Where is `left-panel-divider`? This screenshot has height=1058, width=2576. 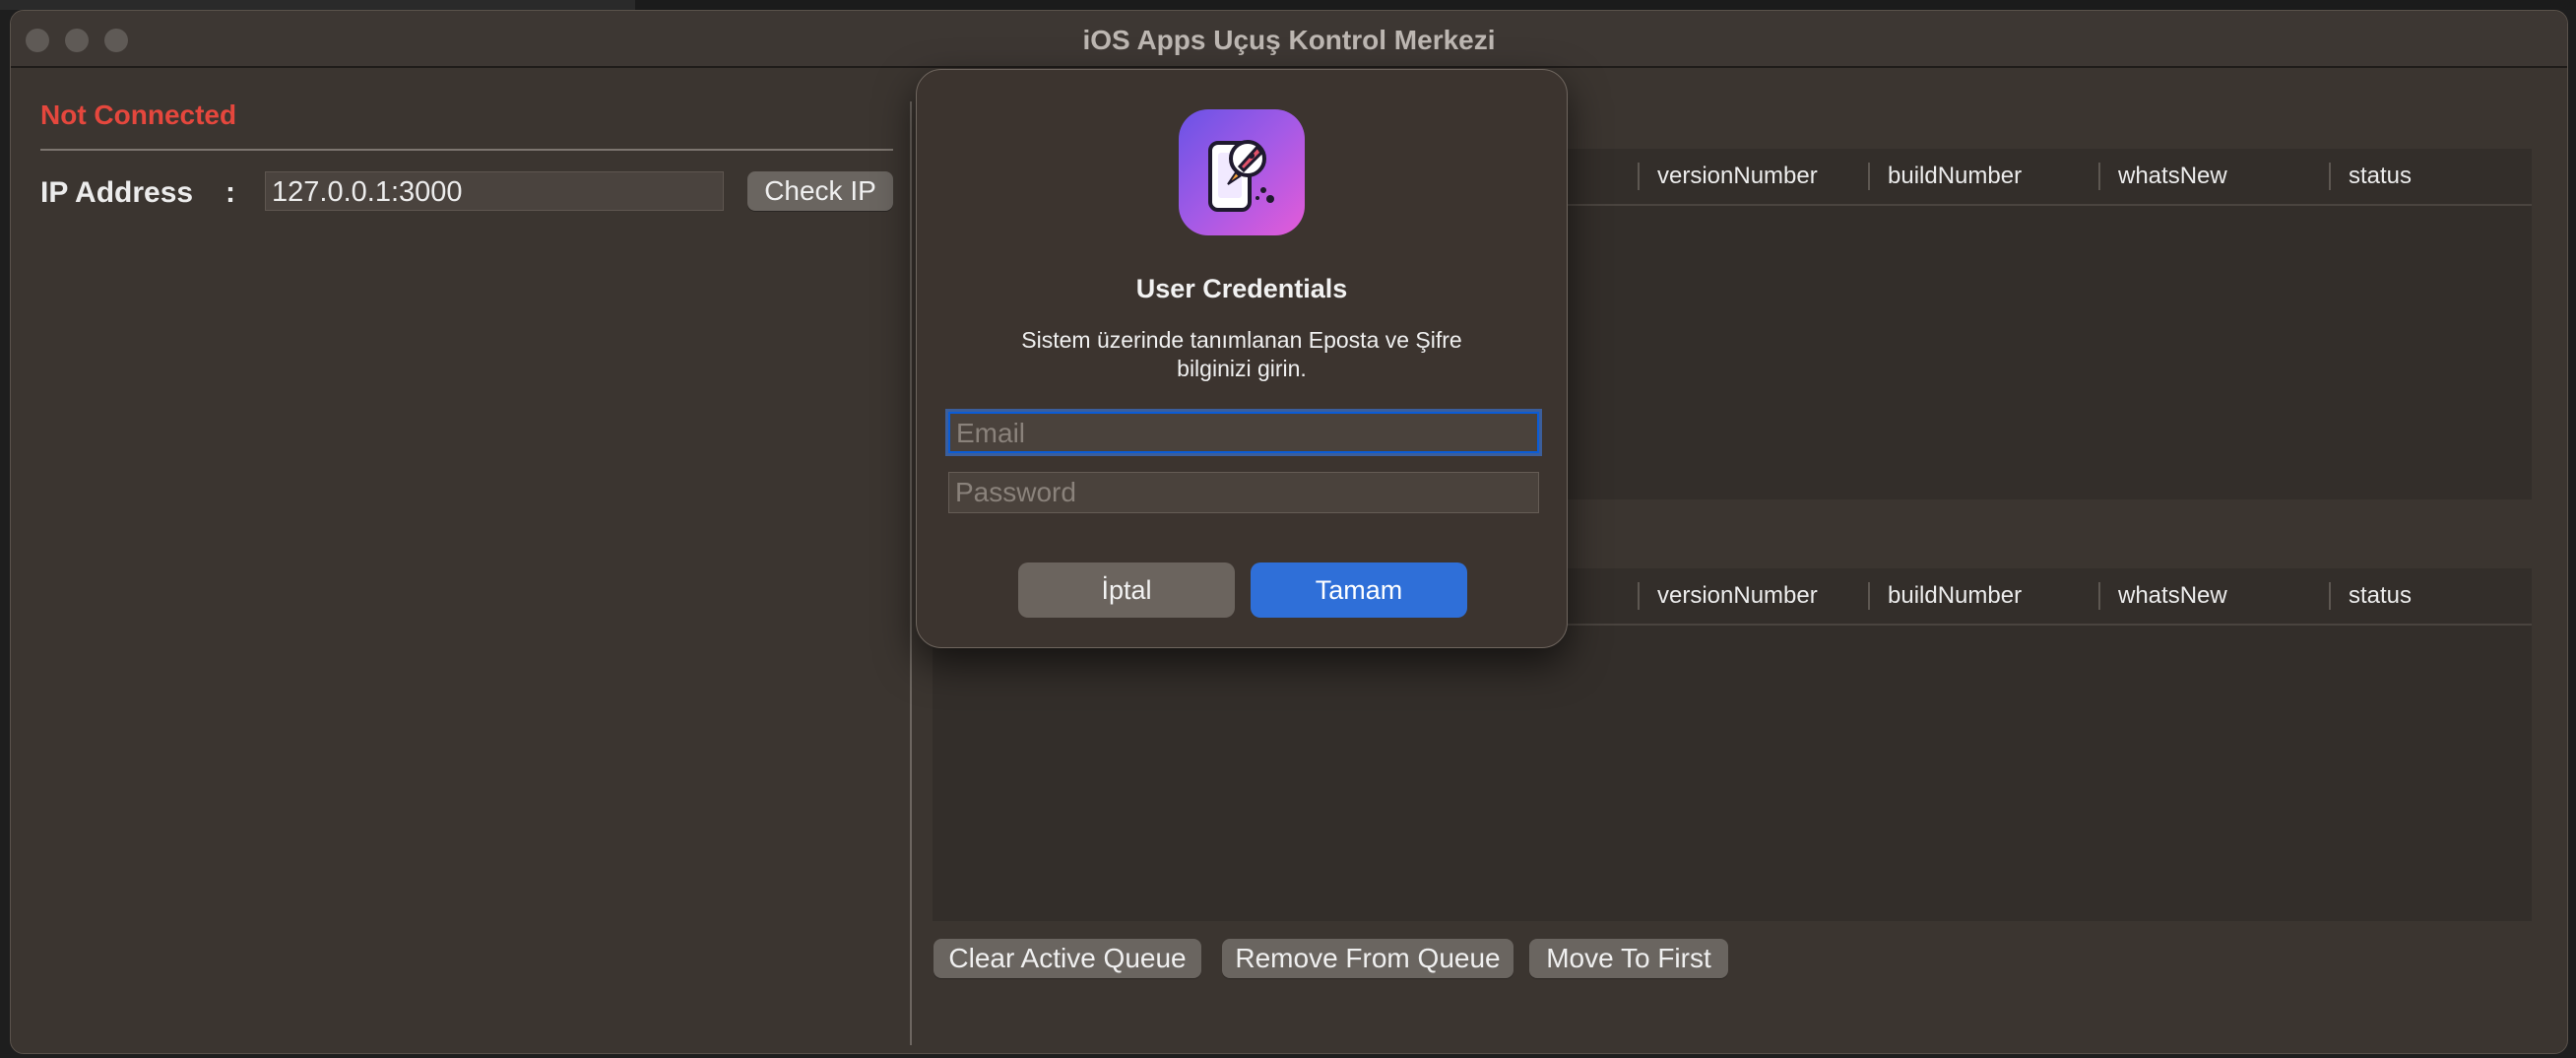 left-panel-divider is located at coordinates (466, 150).